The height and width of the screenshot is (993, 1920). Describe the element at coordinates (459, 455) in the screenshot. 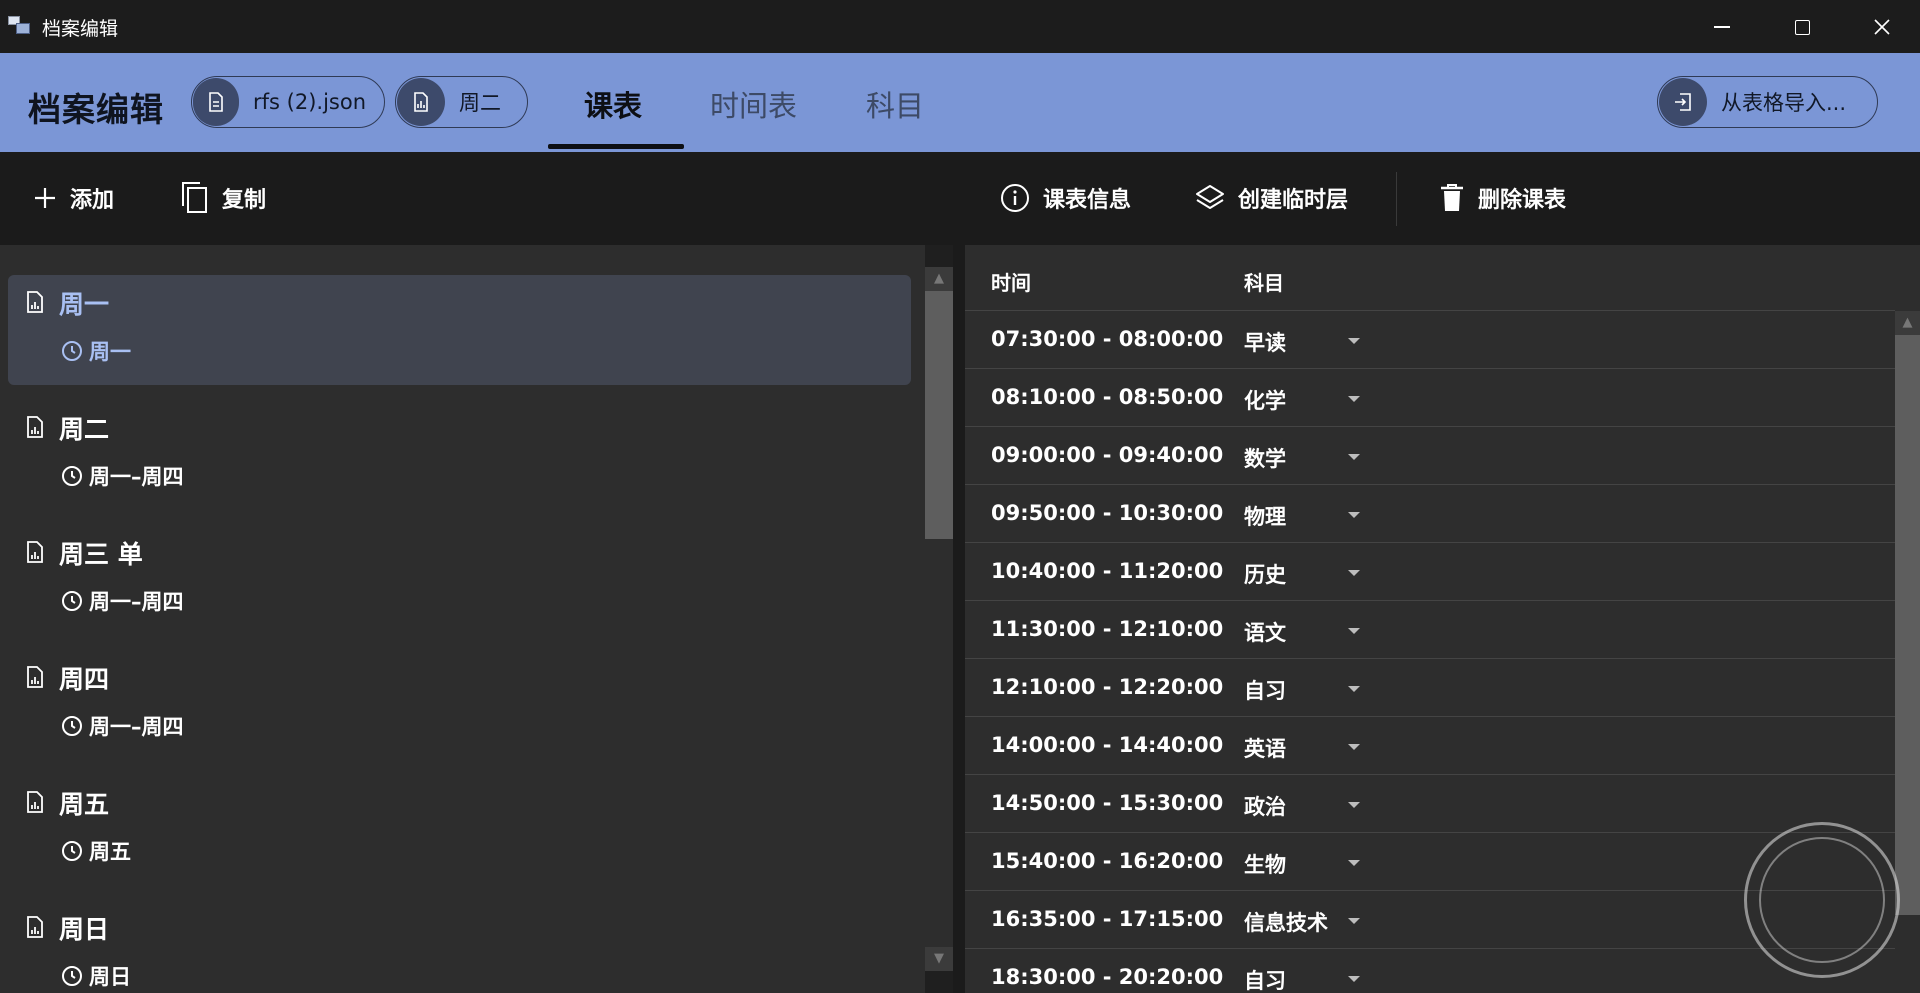

I see `list-item: 周二 周一–周四` at that location.